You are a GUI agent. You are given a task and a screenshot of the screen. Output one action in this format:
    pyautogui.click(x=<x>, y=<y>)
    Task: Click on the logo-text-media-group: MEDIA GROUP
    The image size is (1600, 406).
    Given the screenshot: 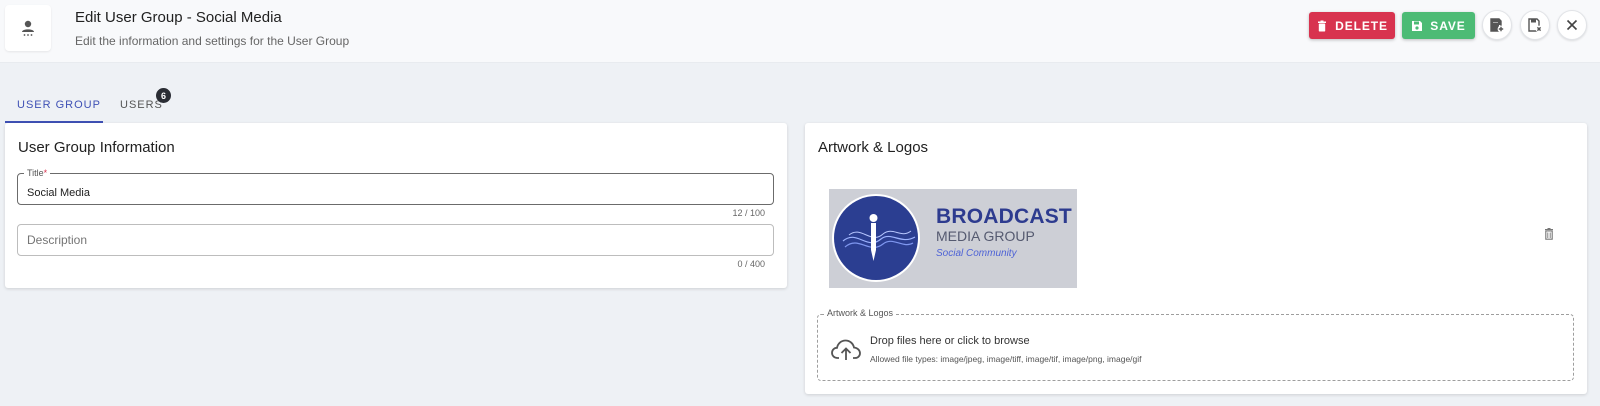 What is the action you would take?
    pyautogui.click(x=985, y=236)
    